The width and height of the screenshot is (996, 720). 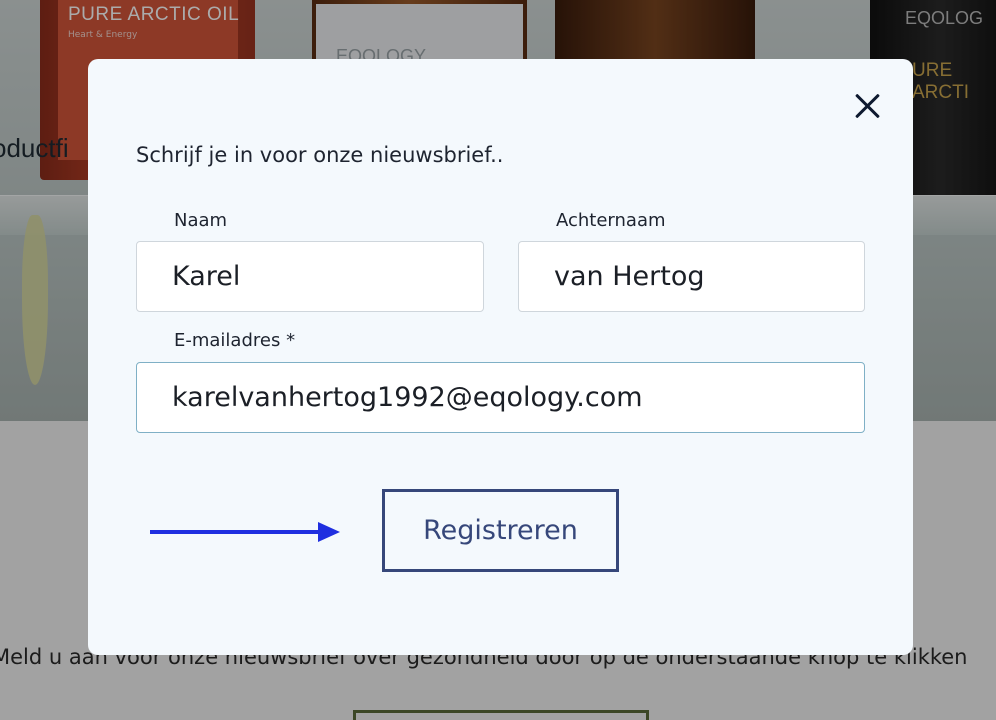 What do you see at coordinates (611, 220) in the screenshot?
I see `last-name-label: Achternaam` at bounding box center [611, 220].